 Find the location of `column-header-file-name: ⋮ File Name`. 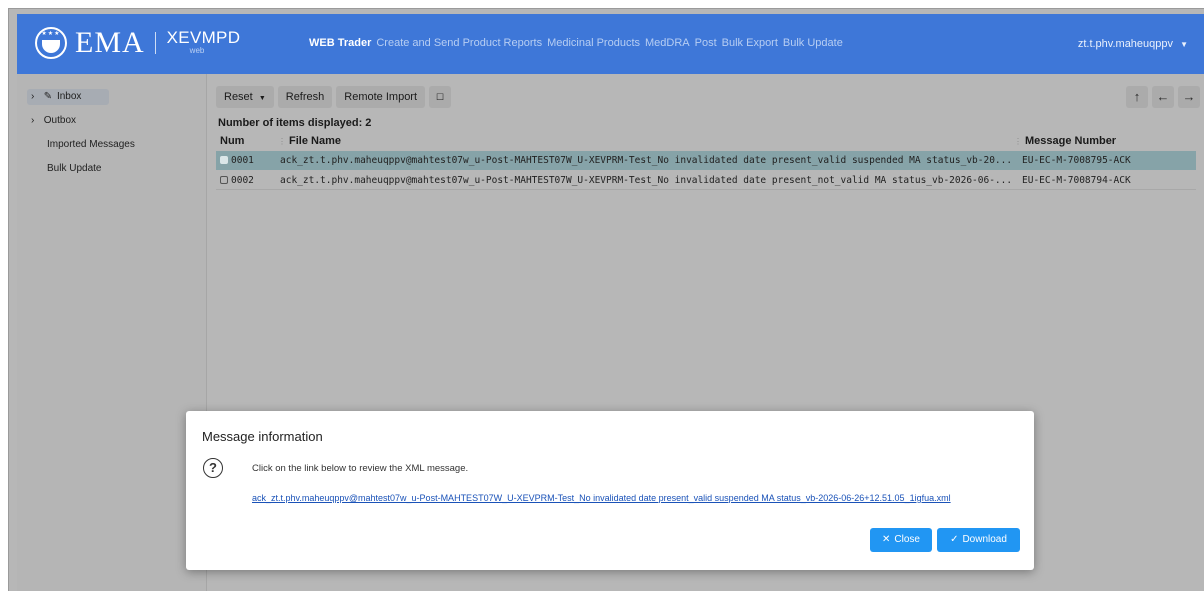

column-header-file-name: ⋮ File Name is located at coordinates (309, 141).